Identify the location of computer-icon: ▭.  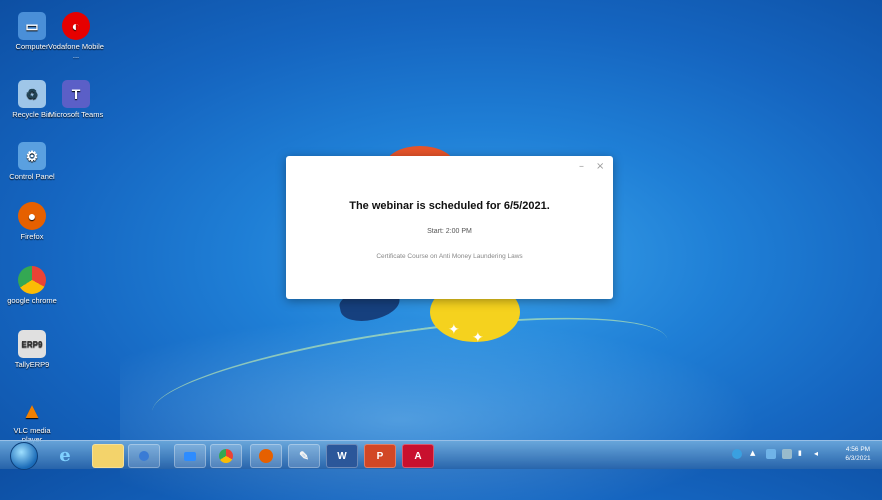
(32, 26).